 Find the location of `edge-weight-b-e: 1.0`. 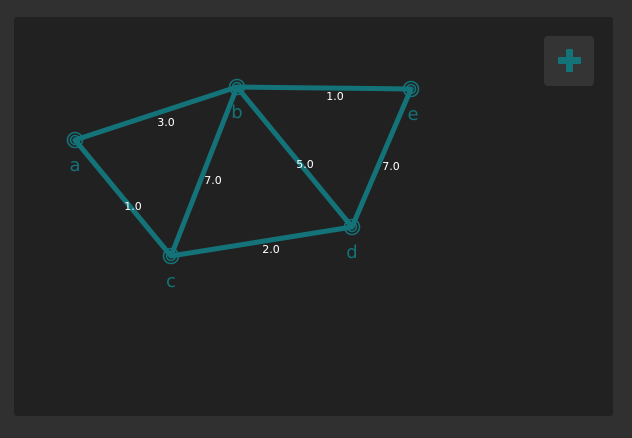

edge-weight-b-e: 1.0 is located at coordinates (335, 96).